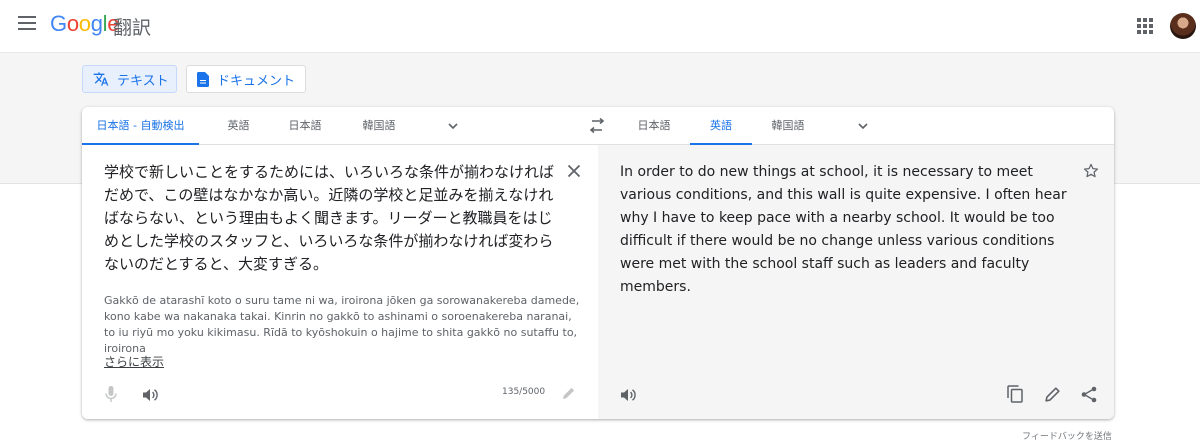 Image resolution: width=1200 pixels, height=448 pixels. What do you see at coordinates (379, 126) in the screenshot?
I see `source-tab-korean: 韓国語` at bounding box center [379, 126].